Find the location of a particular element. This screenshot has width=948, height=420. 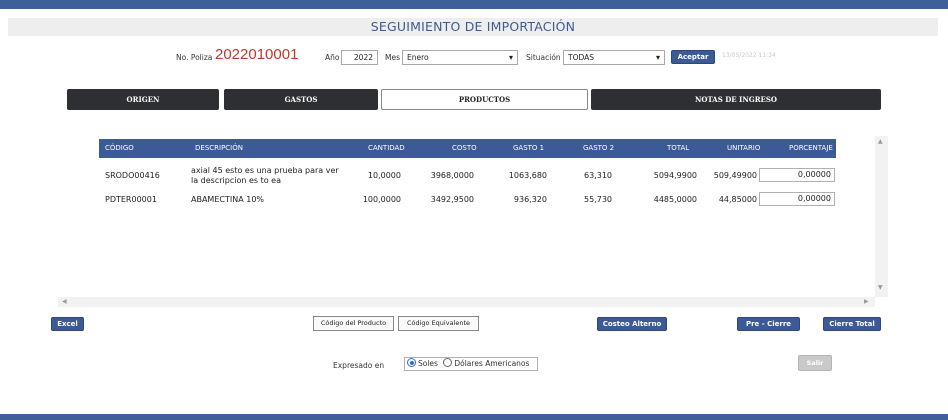

dolares-label: Dólares Americanos is located at coordinates (492, 363).